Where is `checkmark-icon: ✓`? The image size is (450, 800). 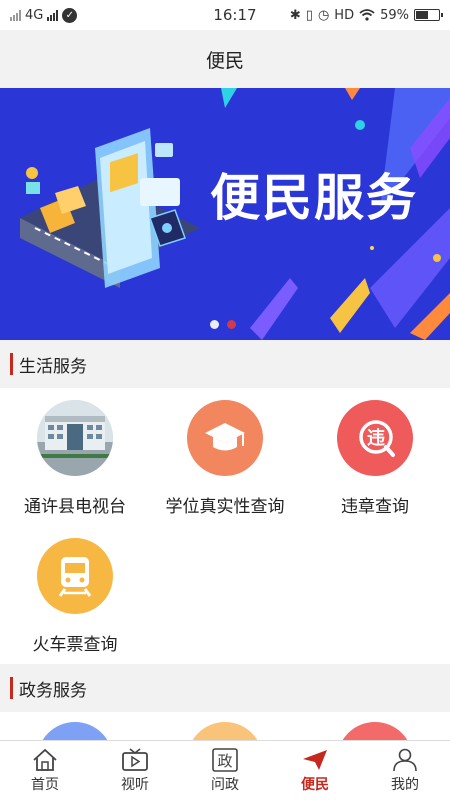 checkmark-icon: ✓ is located at coordinates (70, 15).